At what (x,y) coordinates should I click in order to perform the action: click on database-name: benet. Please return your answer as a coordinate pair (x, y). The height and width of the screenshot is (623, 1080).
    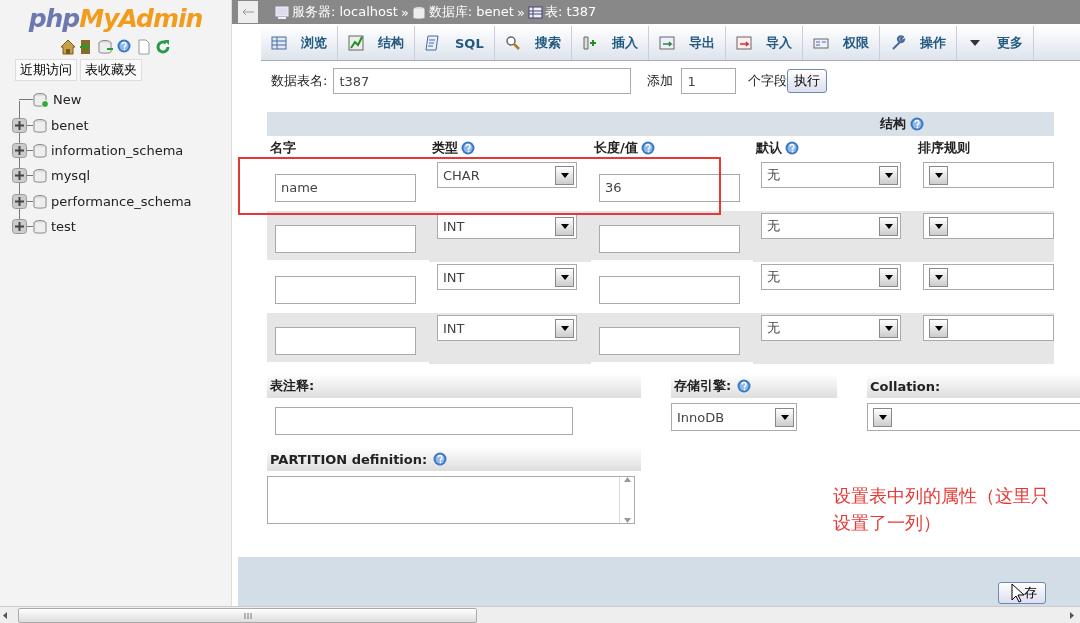
    Looking at the image, I should click on (70, 125).